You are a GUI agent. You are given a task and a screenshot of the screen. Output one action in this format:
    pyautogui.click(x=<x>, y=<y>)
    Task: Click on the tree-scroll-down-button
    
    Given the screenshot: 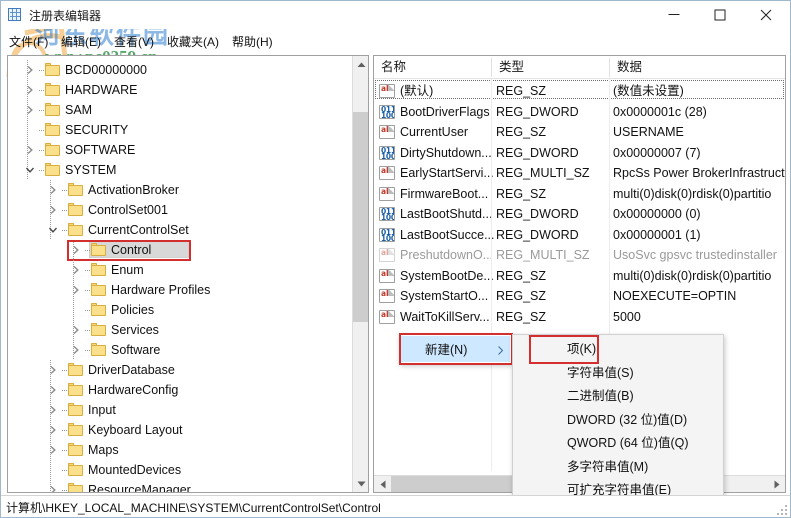 What is the action you would take?
    pyautogui.click(x=360, y=483)
    